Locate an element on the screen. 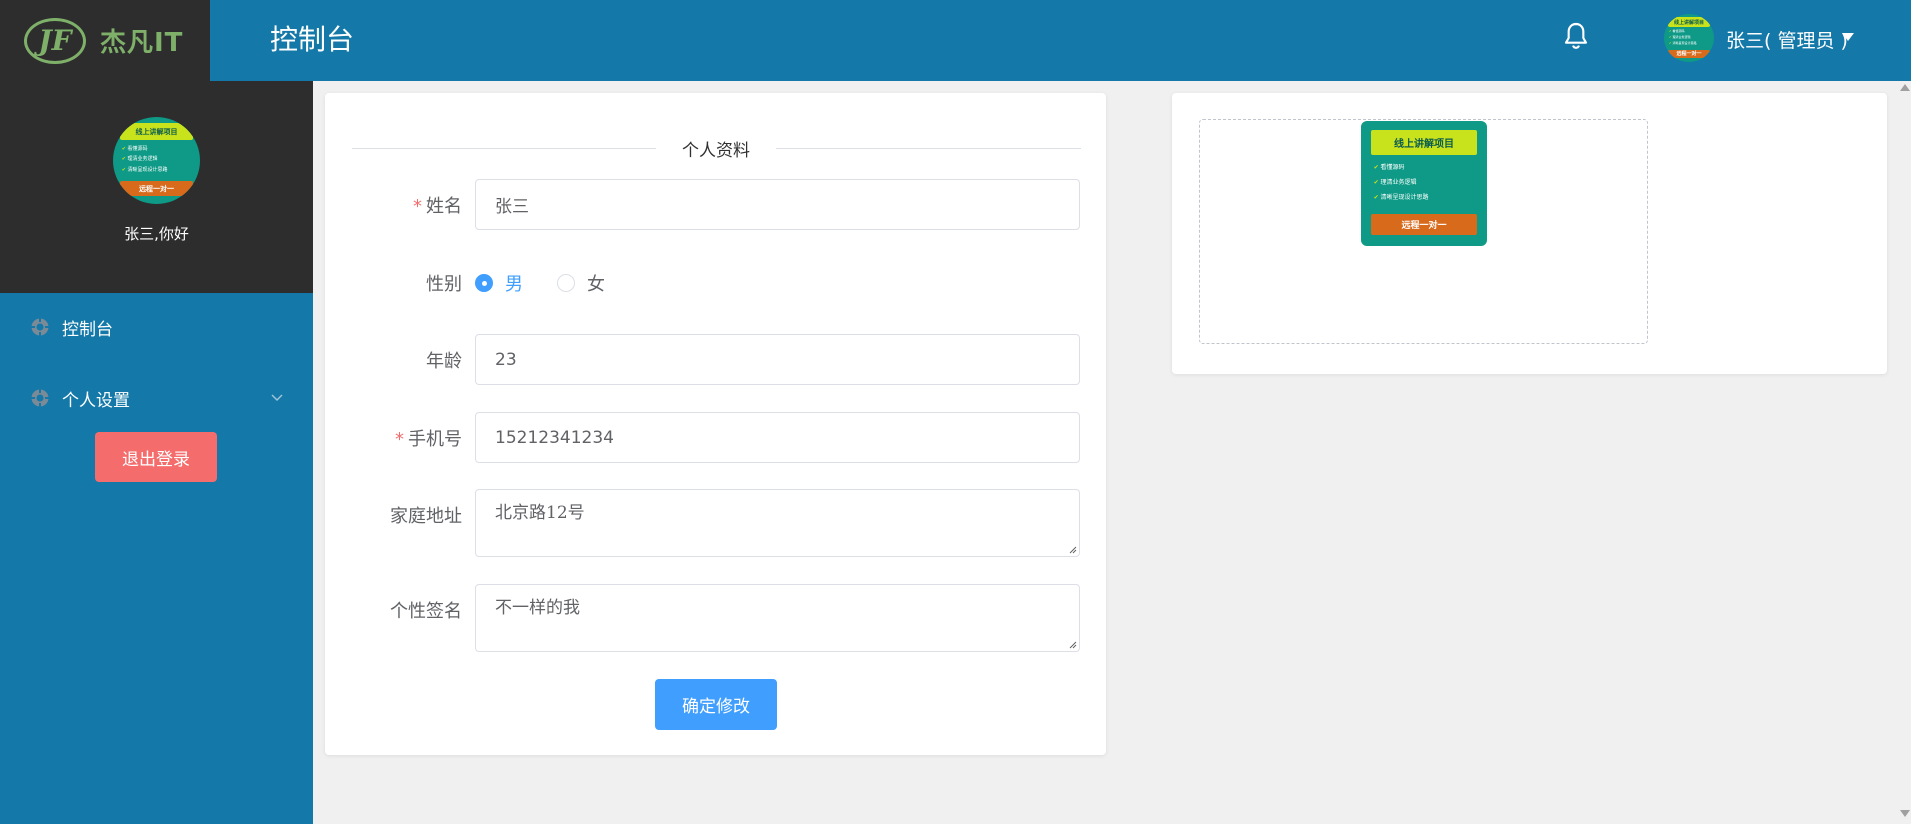 This screenshot has height=824, width=1911. radio-unchecked-icon is located at coordinates (566, 283).